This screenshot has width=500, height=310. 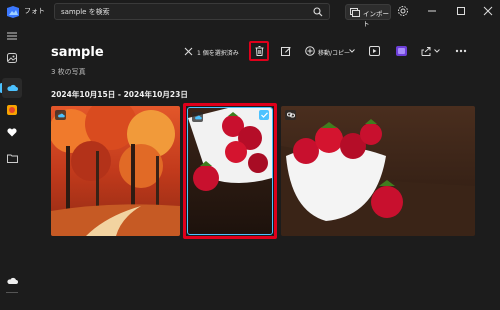 What do you see at coordinates (115, 171) in the screenshot?
I see `photo-autumn-forest` at bounding box center [115, 171].